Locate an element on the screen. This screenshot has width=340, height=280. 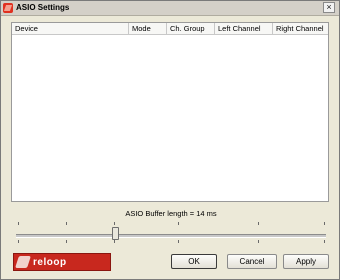
cancel-button: Cancel is located at coordinates (252, 261).